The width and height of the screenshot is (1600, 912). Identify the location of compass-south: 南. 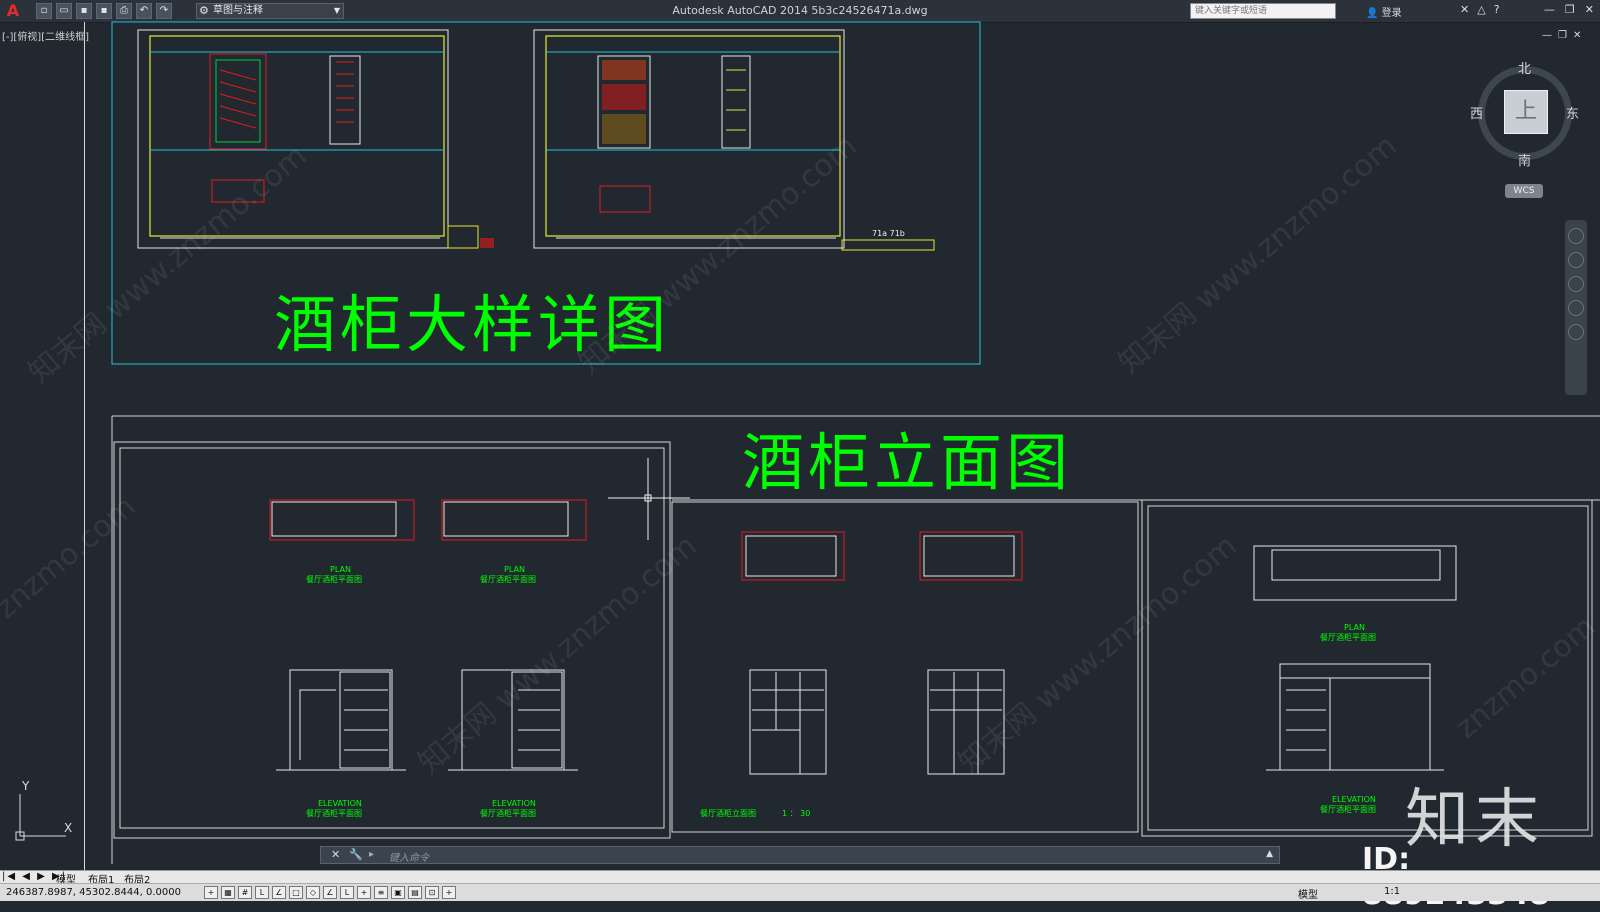
(1524, 159).